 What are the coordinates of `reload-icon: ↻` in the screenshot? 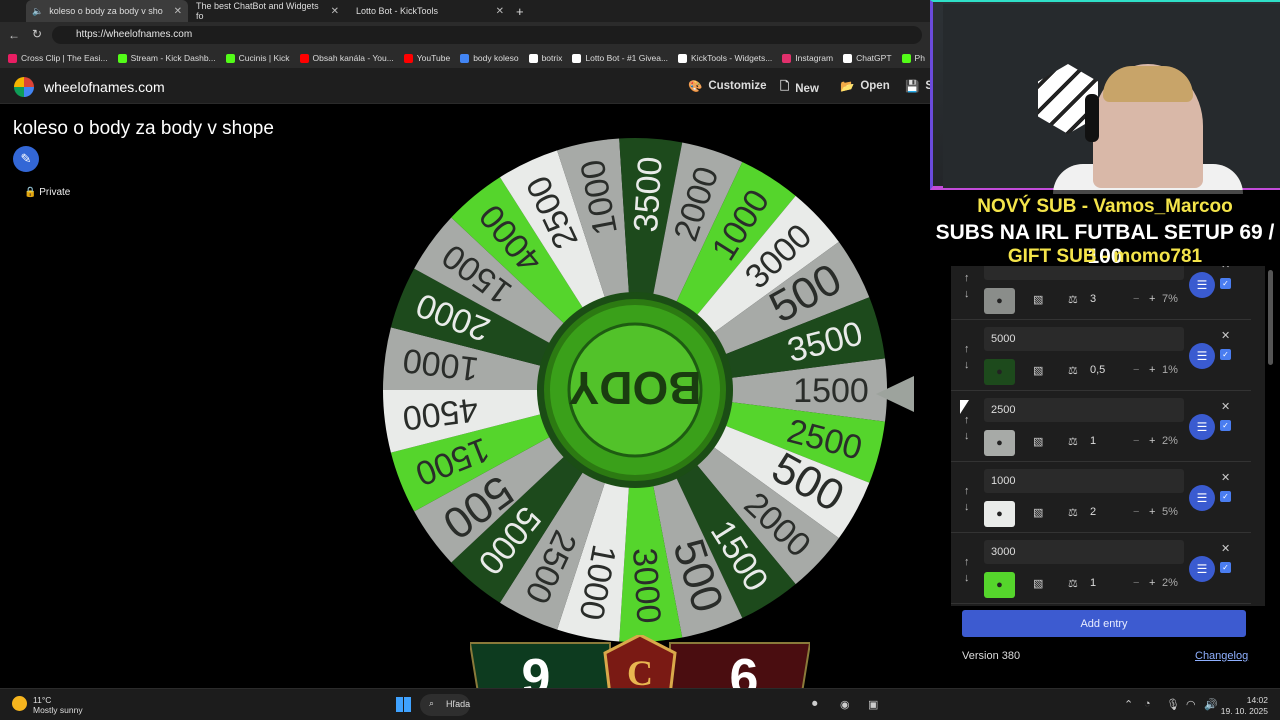 It's located at (37, 34).